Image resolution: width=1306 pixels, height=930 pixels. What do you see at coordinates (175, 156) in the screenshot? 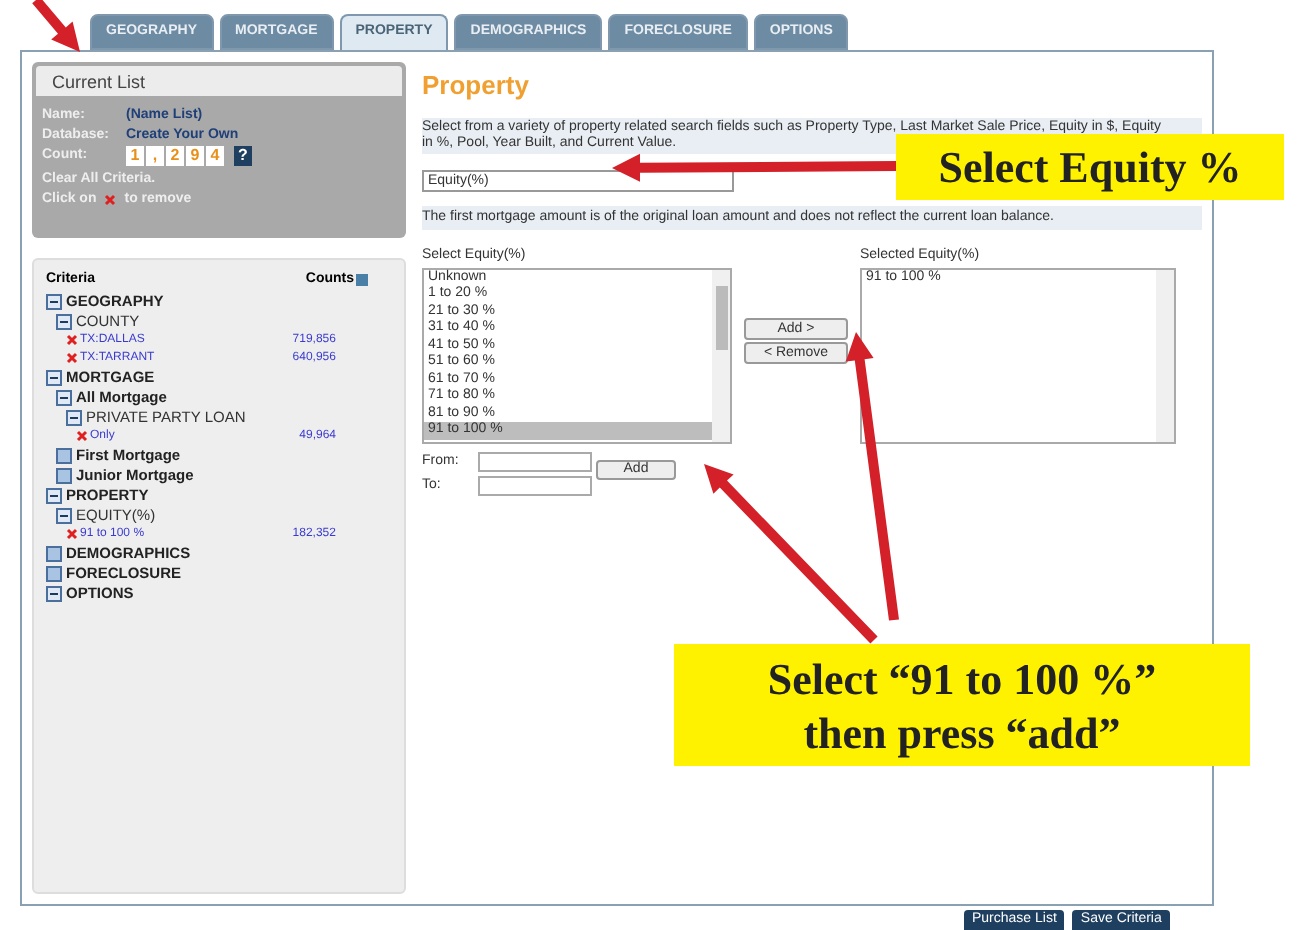
I see `count-digit: 2` at bounding box center [175, 156].